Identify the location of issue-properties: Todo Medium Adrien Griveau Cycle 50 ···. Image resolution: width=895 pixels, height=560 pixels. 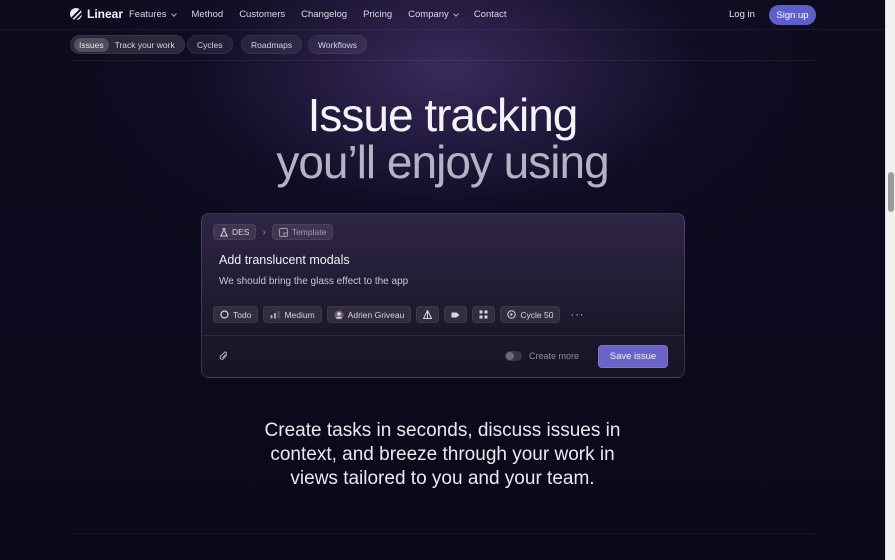
(398, 314).